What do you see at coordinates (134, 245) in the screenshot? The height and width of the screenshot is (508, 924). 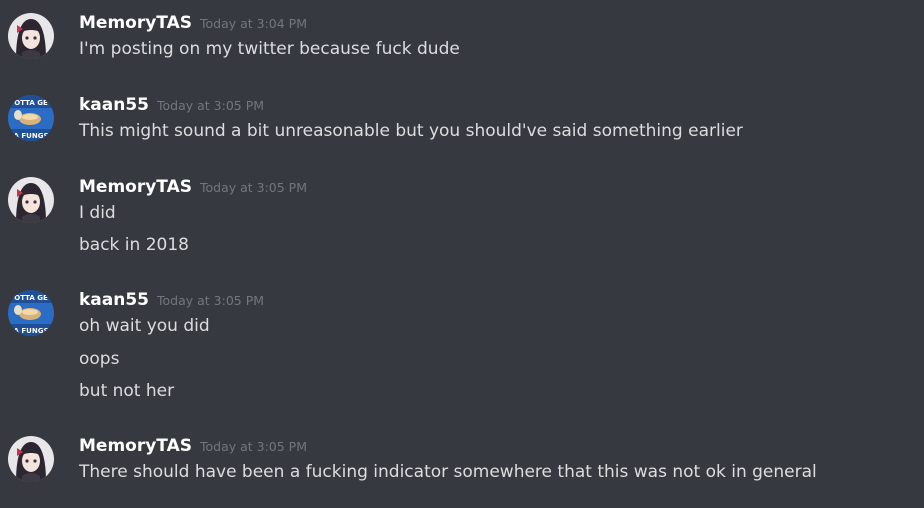 I see `message-text: back in 2018` at bounding box center [134, 245].